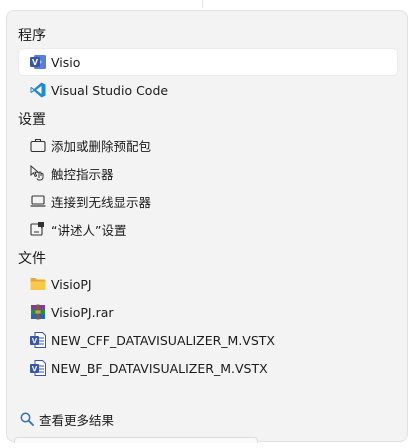  I want to click on section-title-settings: 设置, so click(32, 120).